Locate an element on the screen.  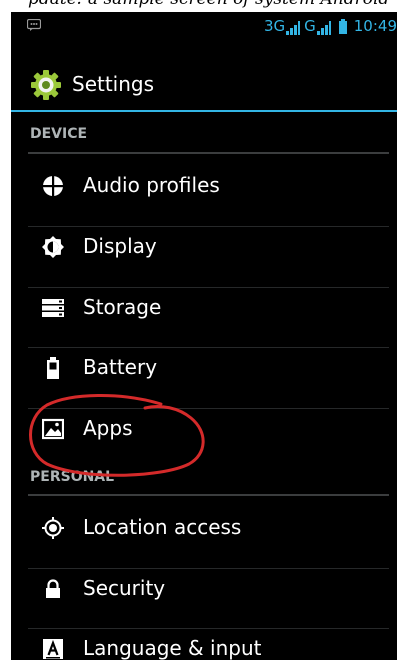
settings-item-location-access: Location access is located at coordinates (208, 528).